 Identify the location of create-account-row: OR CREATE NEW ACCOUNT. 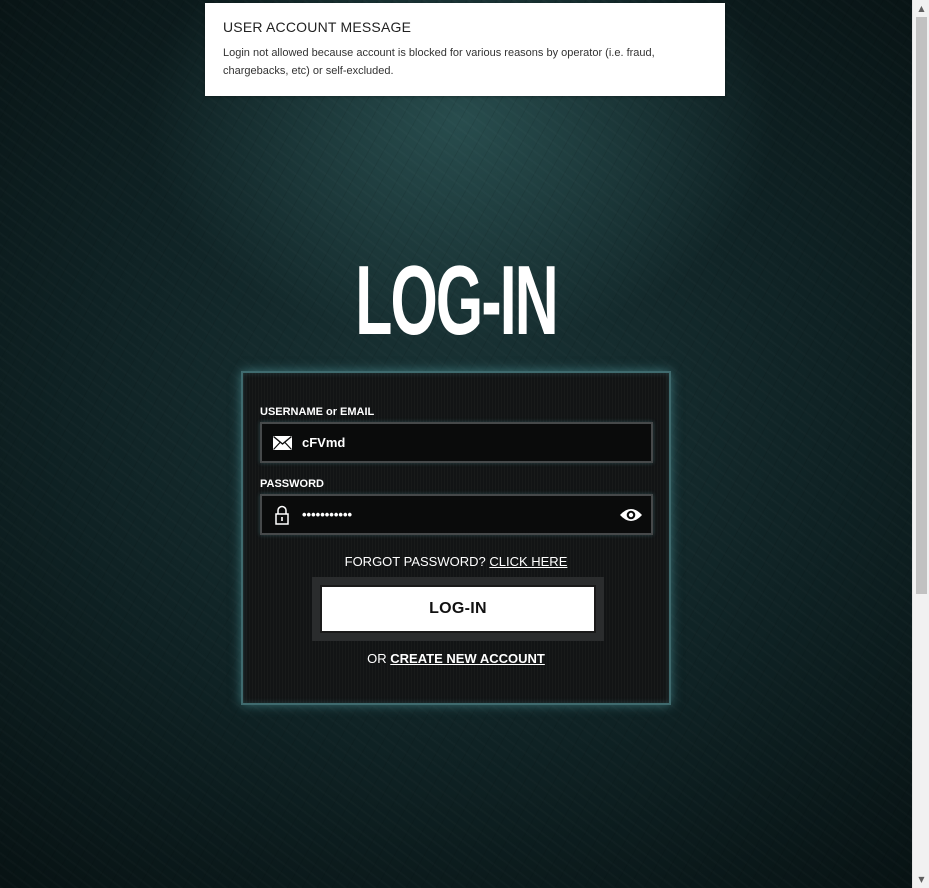
(456, 658).